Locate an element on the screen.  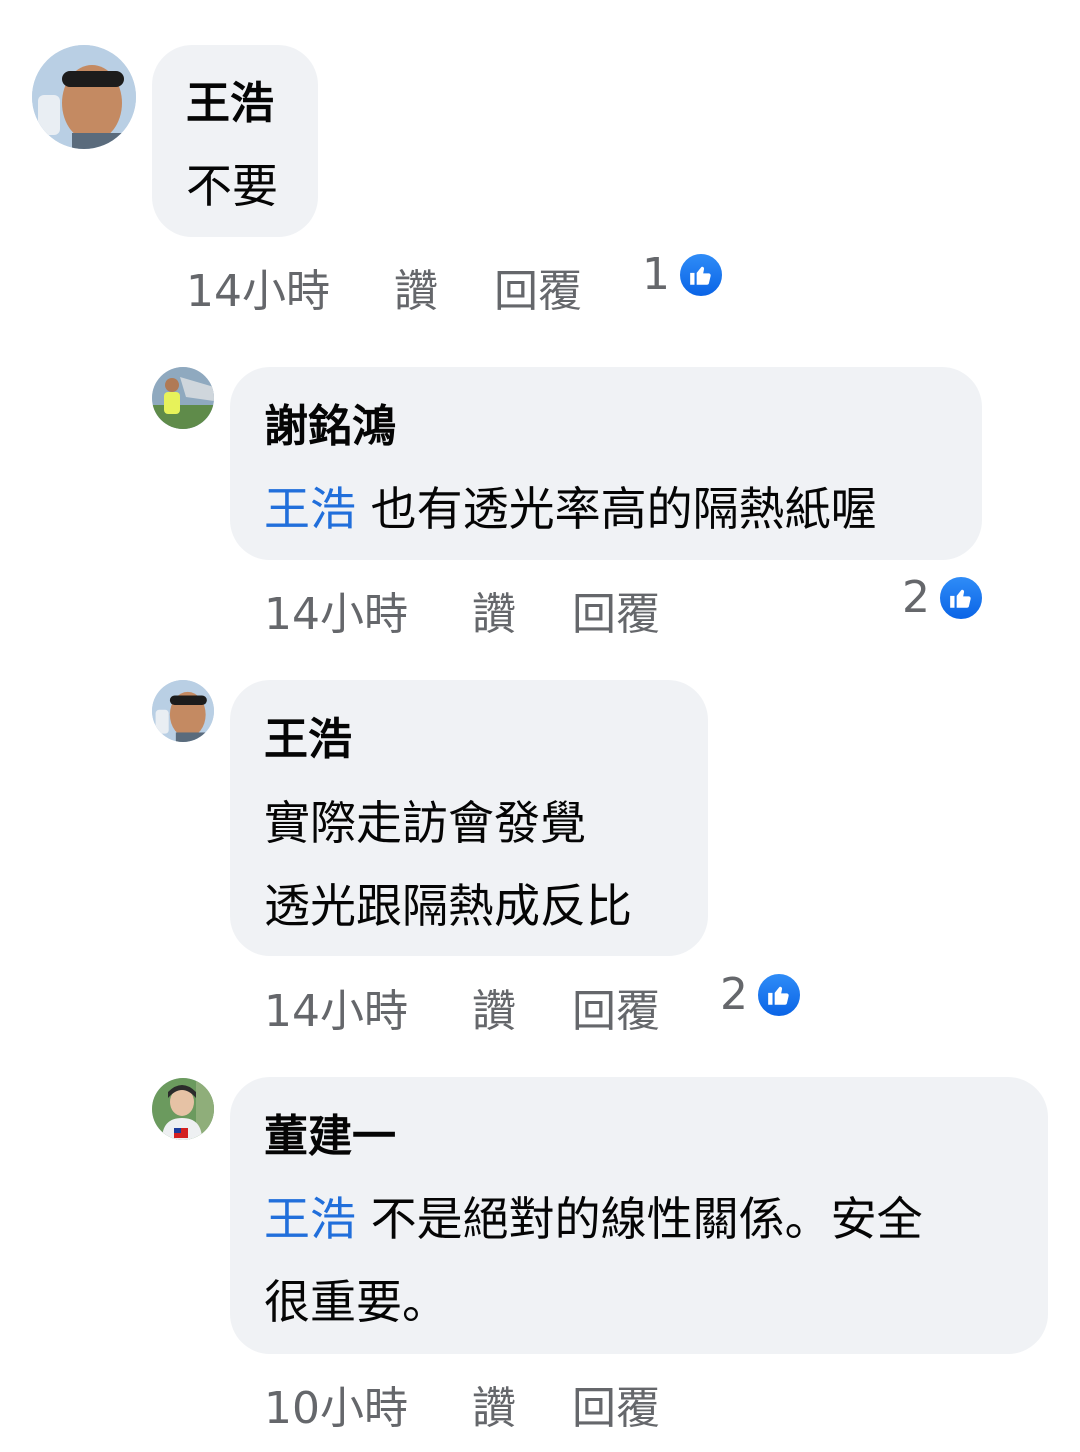
comment-author: 謝銘鴻 is located at coordinates (330, 427).